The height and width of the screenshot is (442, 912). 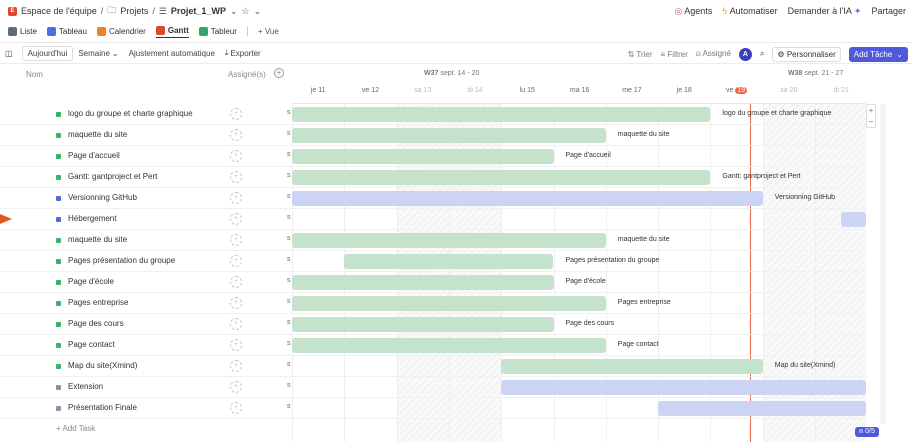 I want to click on task-row: Page des cours + s Page des cours, so click(x=433, y=324).